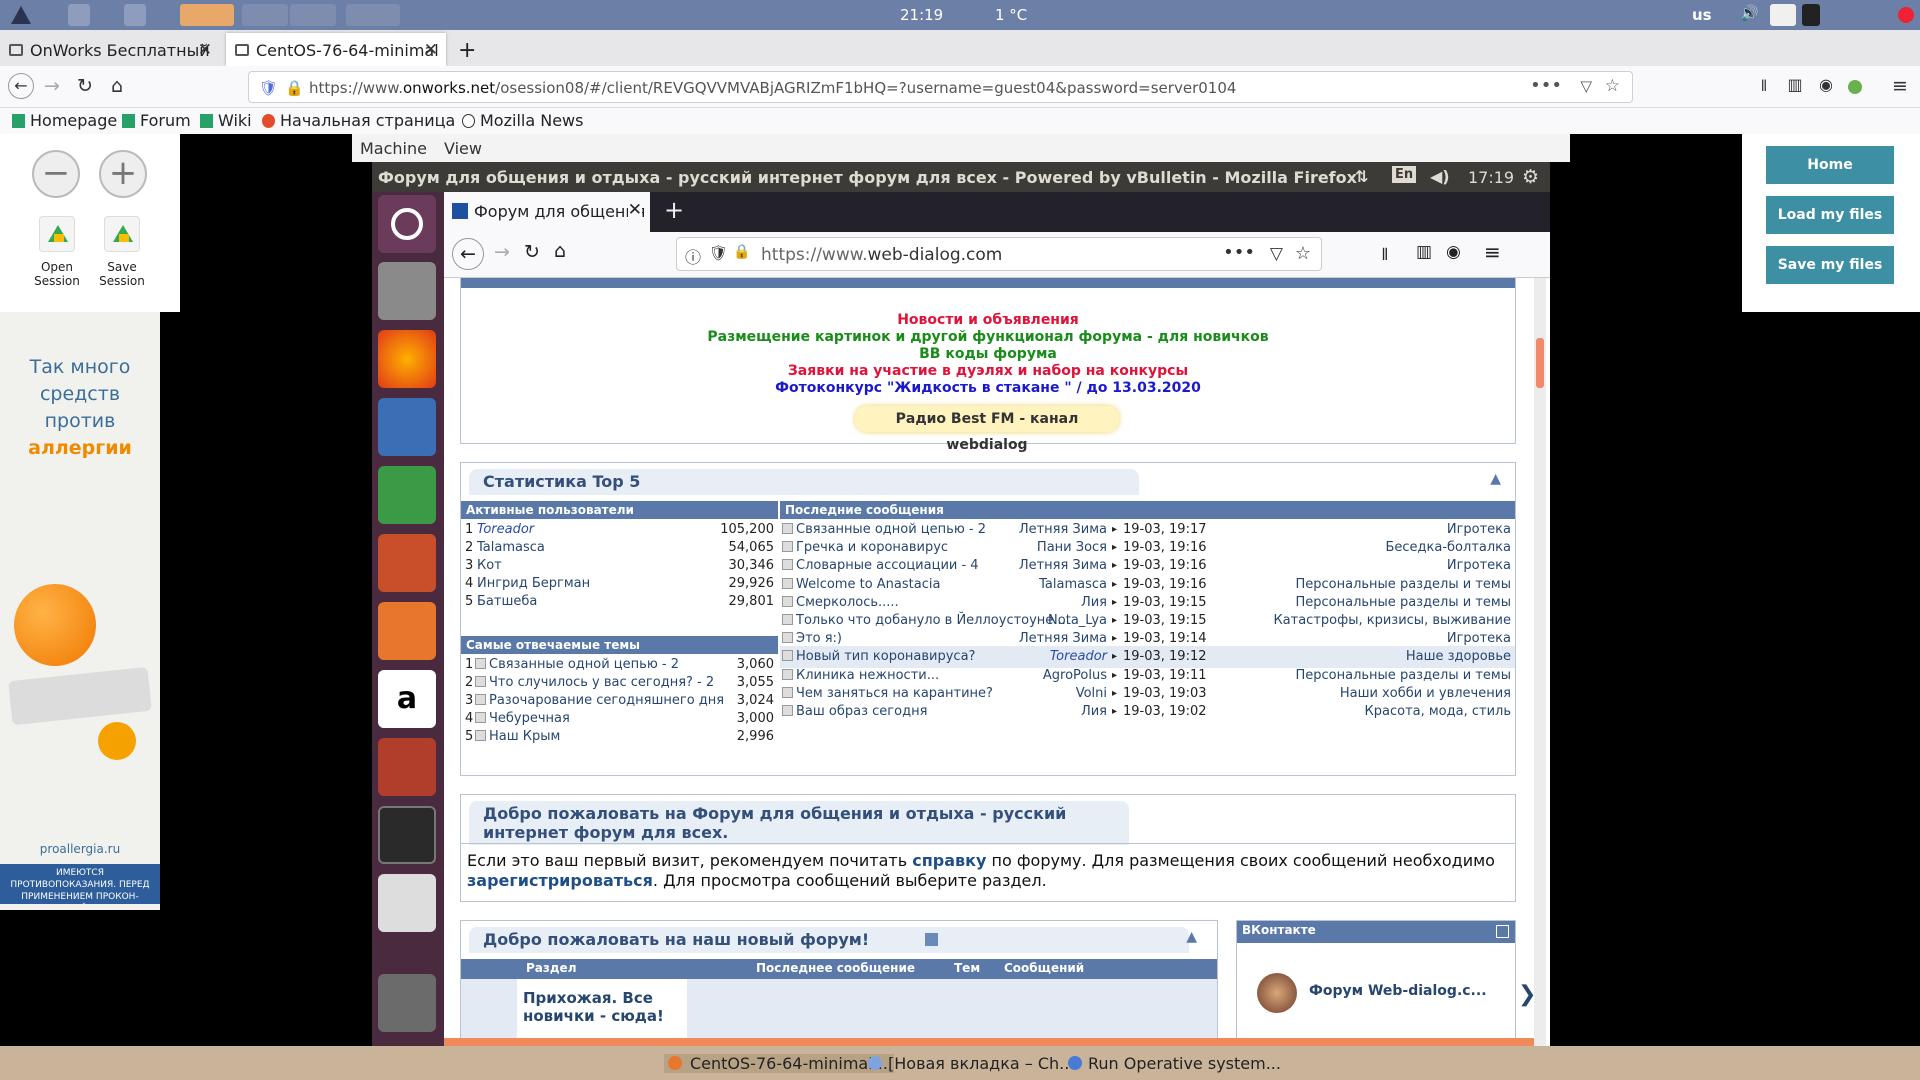 This screenshot has height=1080, width=1920. I want to click on vm-clock: 17:19, so click(1491, 177).